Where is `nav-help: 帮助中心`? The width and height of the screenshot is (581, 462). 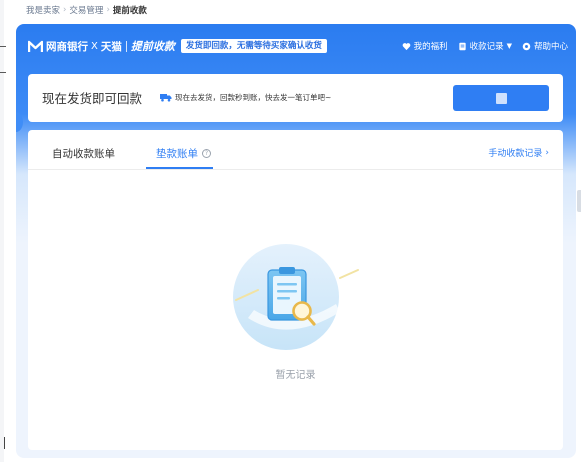 nav-help: 帮助中心 is located at coordinates (545, 46).